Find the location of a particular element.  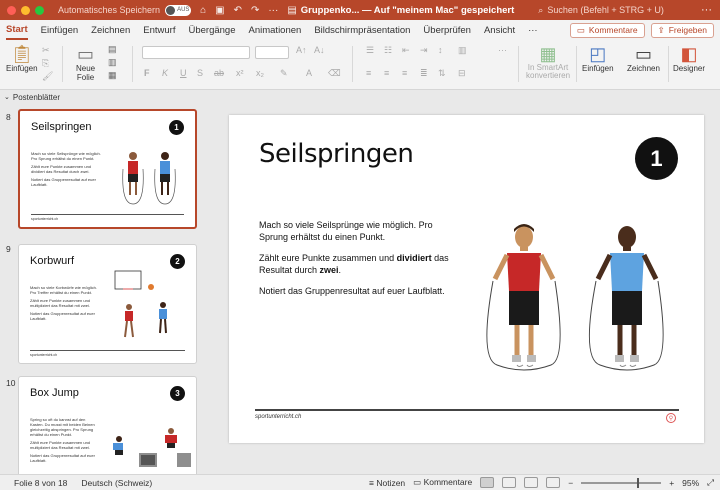

subscript-icon: x₂ is located at coordinates (260, 73).